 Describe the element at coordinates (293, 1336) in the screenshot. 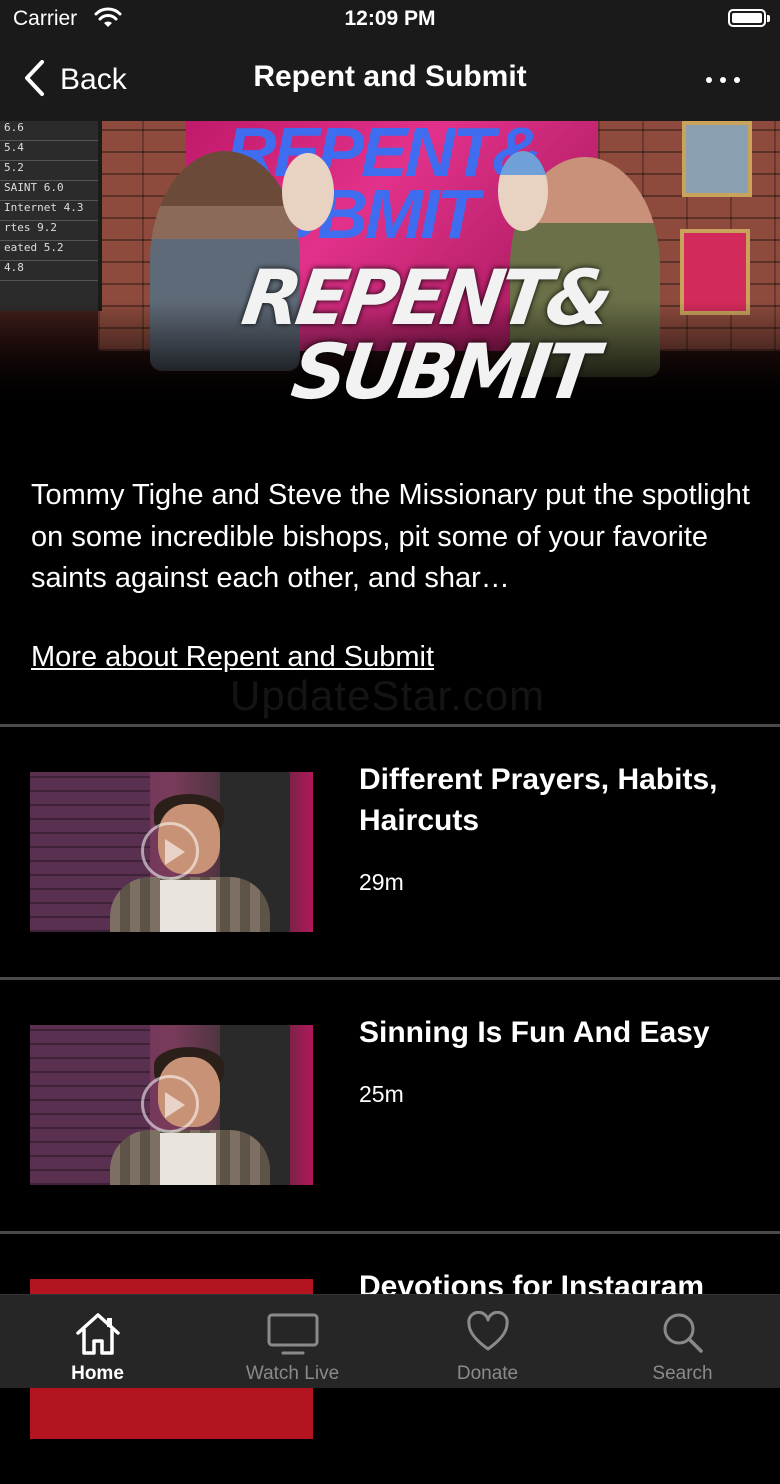

I see `tv-icon` at that location.